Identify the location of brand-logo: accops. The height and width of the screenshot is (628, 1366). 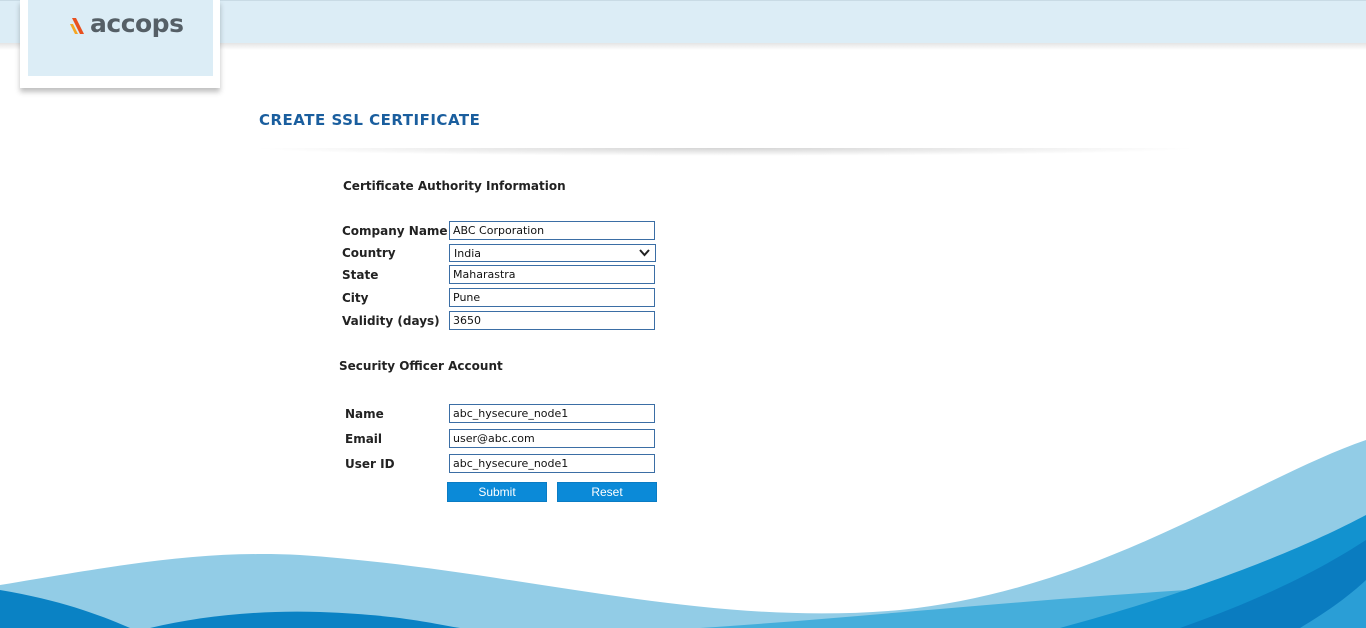
(137, 23).